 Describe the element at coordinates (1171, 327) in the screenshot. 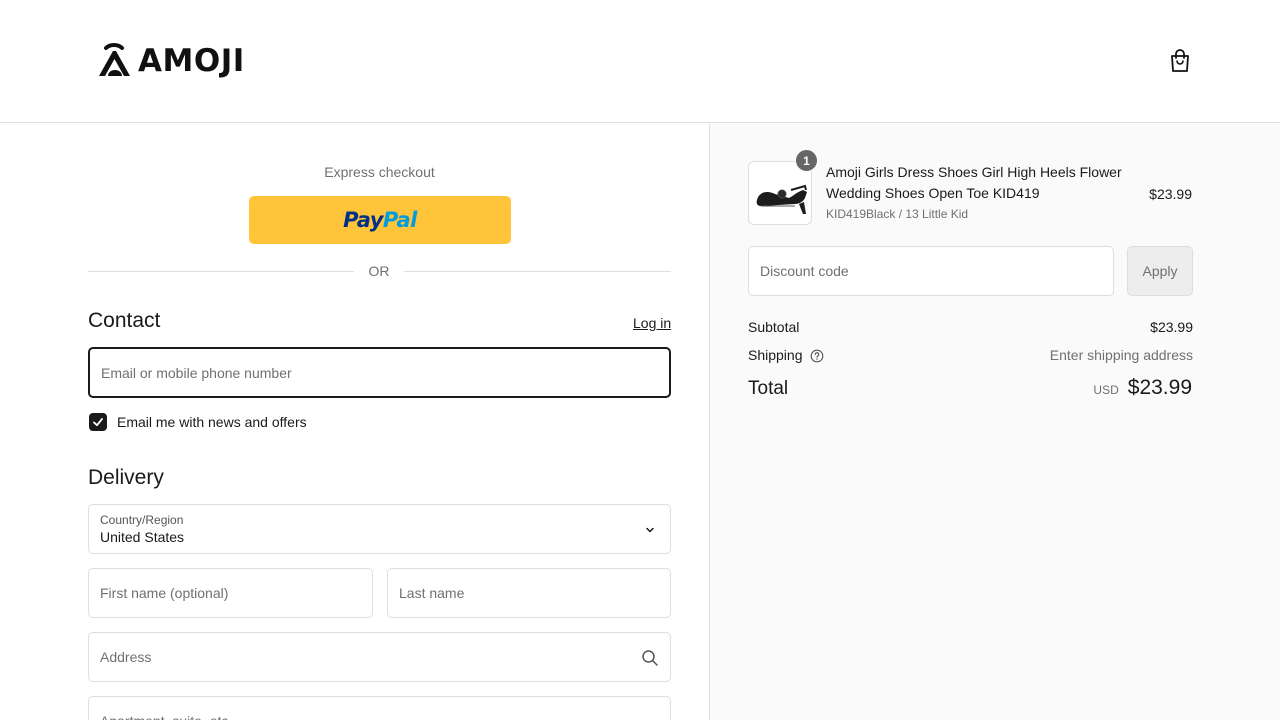

I see `subtotal-value: $23.99` at that location.